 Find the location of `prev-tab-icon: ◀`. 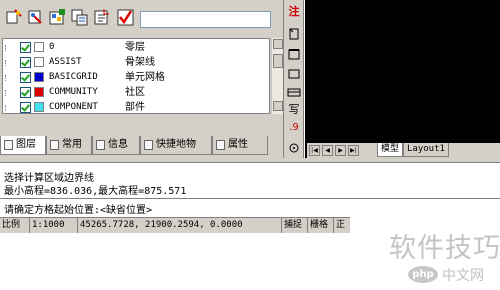

prev-tab-icon: ◀ is located at coordinates (327, 150).